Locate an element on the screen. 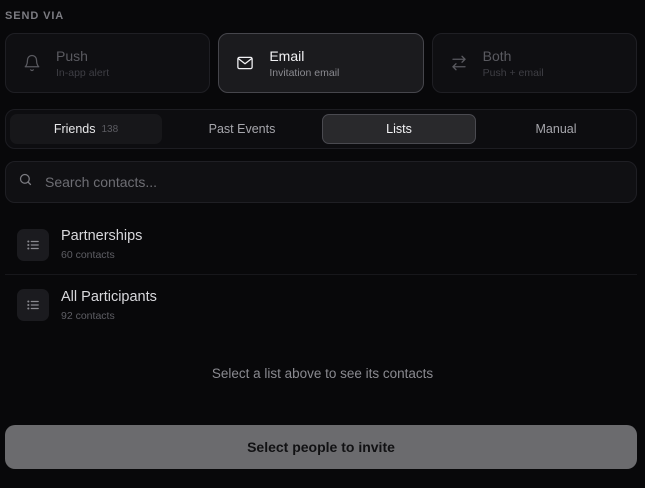 The width and height of the screenshot is (645, 488). tab-manual-label: Manual is located at coordinates (556, 129).